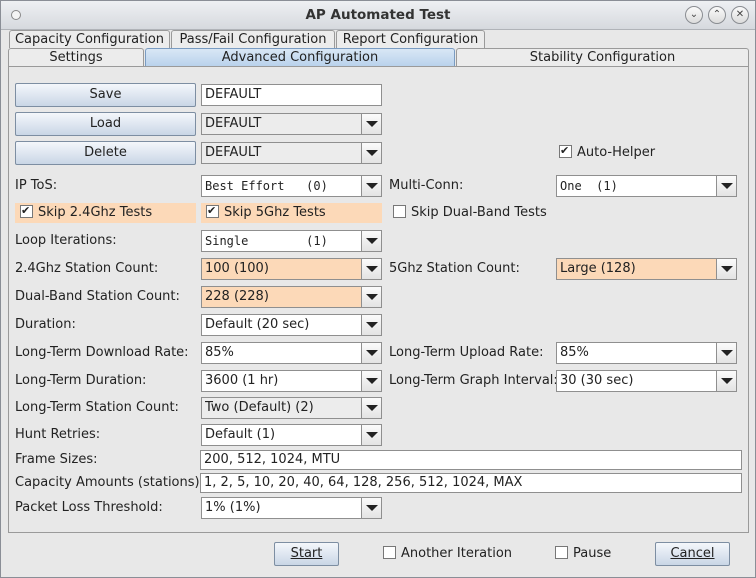 The image size is (756, 578). Describe the element at coordinates (457, 553) in the screenshot. I see `checkbox-label: Another Iteration` at that location.